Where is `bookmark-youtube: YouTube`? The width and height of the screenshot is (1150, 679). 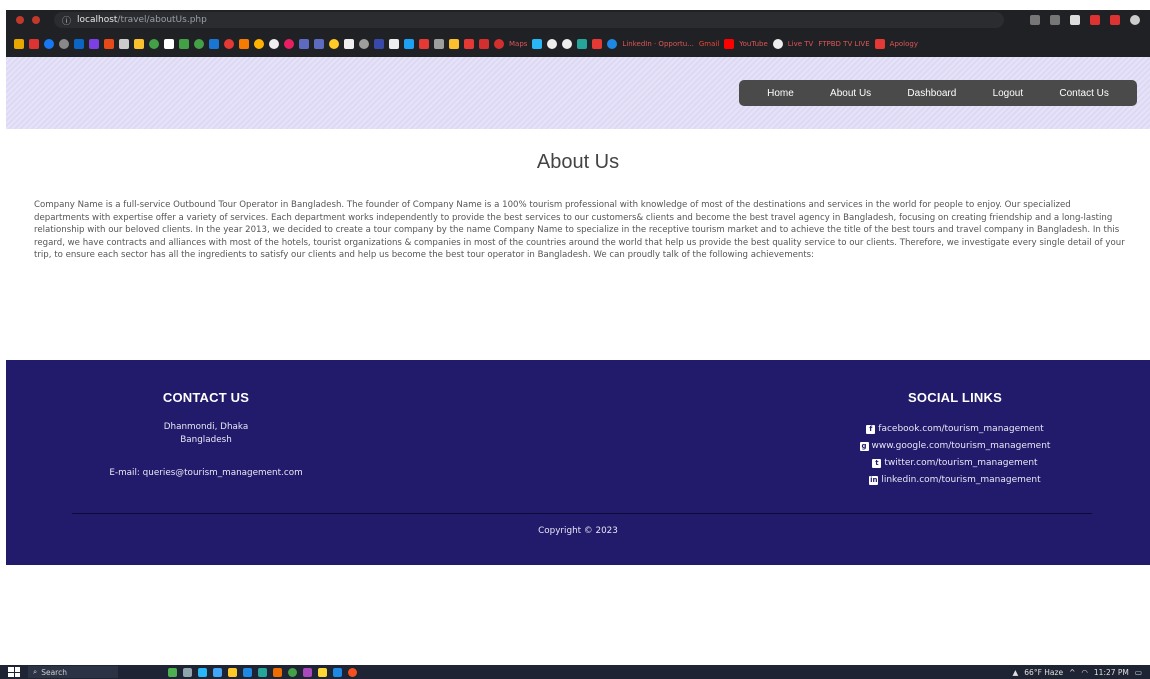
bookmark-youtube: YouTube is located at coordinates (753, 44).